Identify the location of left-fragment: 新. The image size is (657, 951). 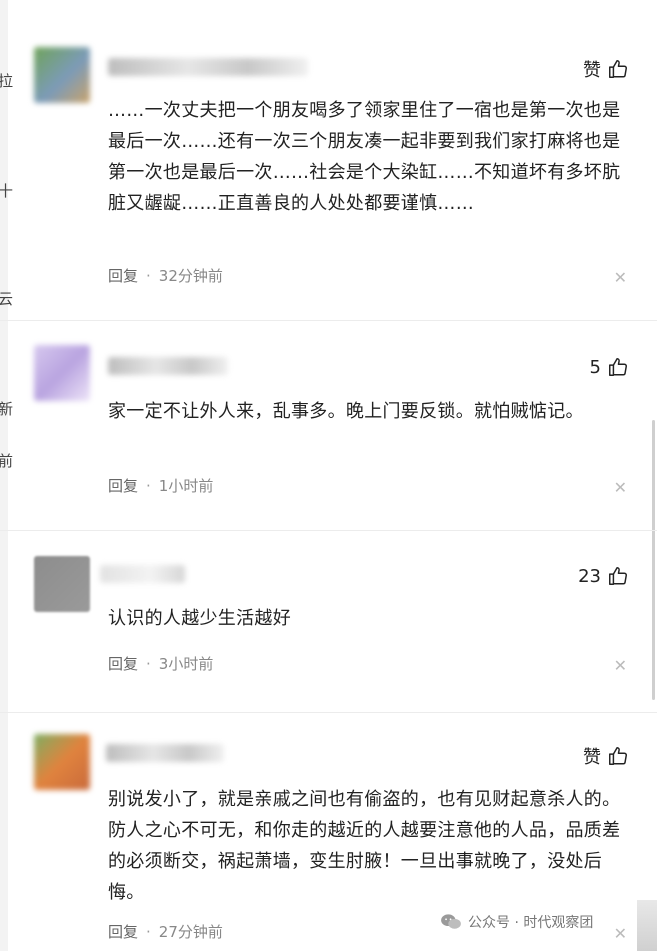
(7, 409).